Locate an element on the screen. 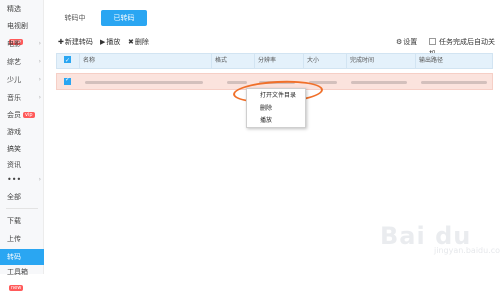  sidebar-item-tv: 电视剧new is located at coordinates (22, 26).